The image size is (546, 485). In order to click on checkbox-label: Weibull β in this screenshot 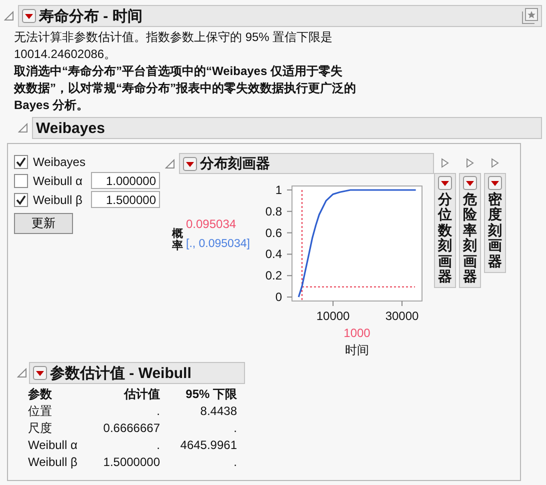, I will do `click(58, 199)`.